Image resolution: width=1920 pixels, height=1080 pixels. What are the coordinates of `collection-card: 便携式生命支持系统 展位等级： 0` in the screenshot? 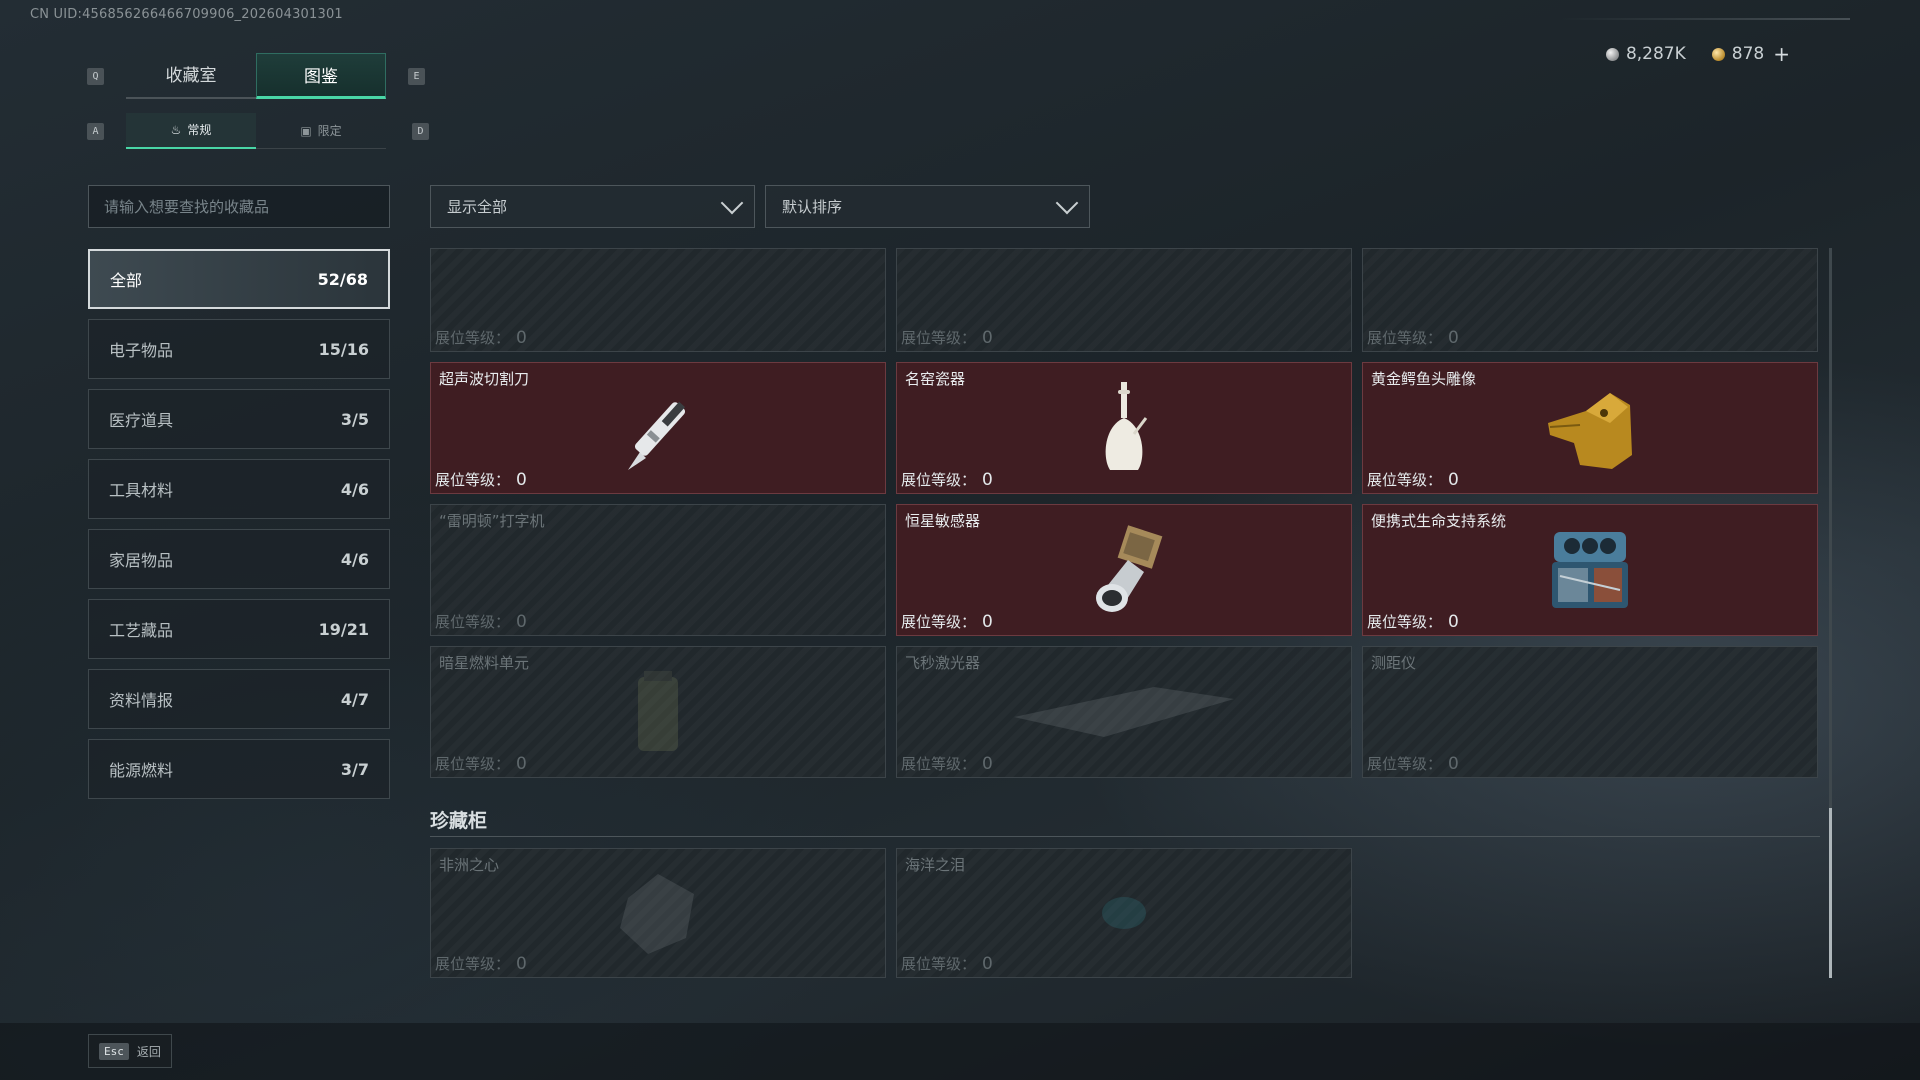 It's located at (1590, 570).